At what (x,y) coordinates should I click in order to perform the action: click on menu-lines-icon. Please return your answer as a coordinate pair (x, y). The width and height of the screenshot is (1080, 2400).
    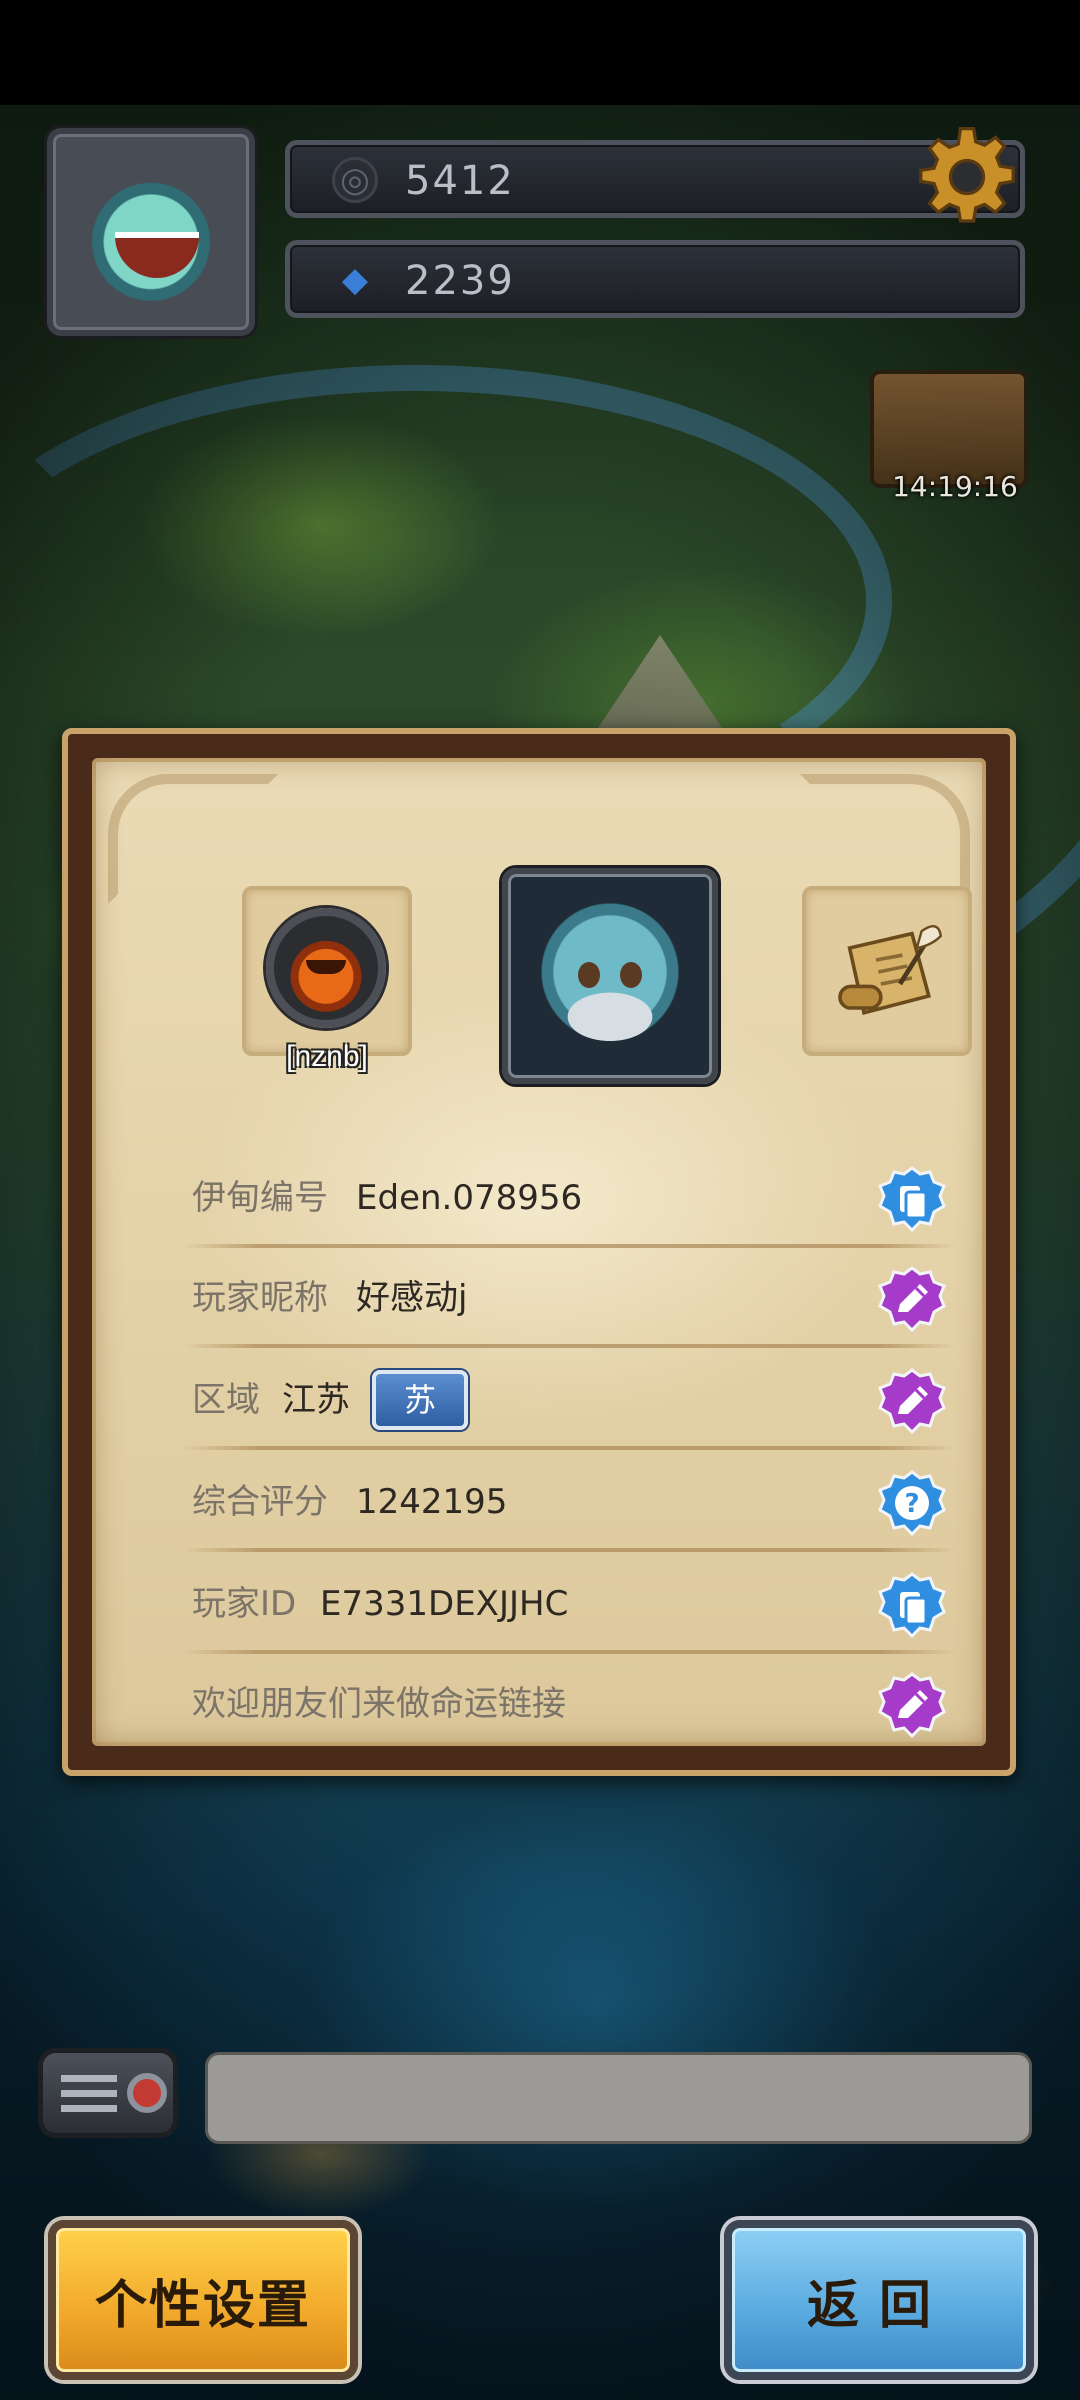
    Looking at the image, I should click on (89, 2094).